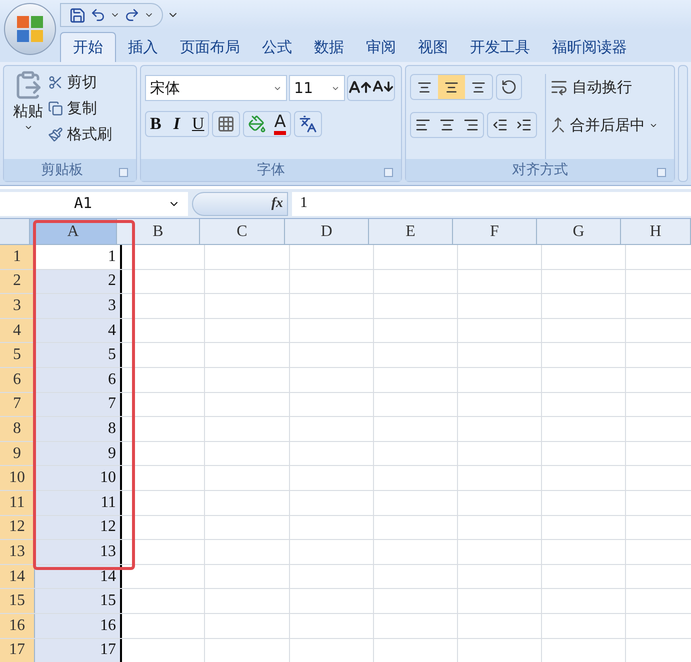 This screenshot has height=662, width=691. Describe the element at coordinates (242, 231) in the screenshot. I see `column-header: C` at that location.